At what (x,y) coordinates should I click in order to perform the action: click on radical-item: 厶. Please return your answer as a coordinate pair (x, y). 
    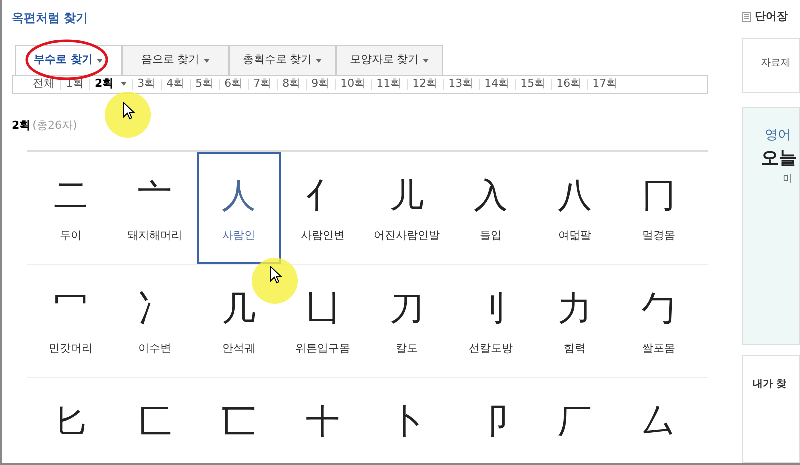
    Looking at the image, I should click on (659, 420).